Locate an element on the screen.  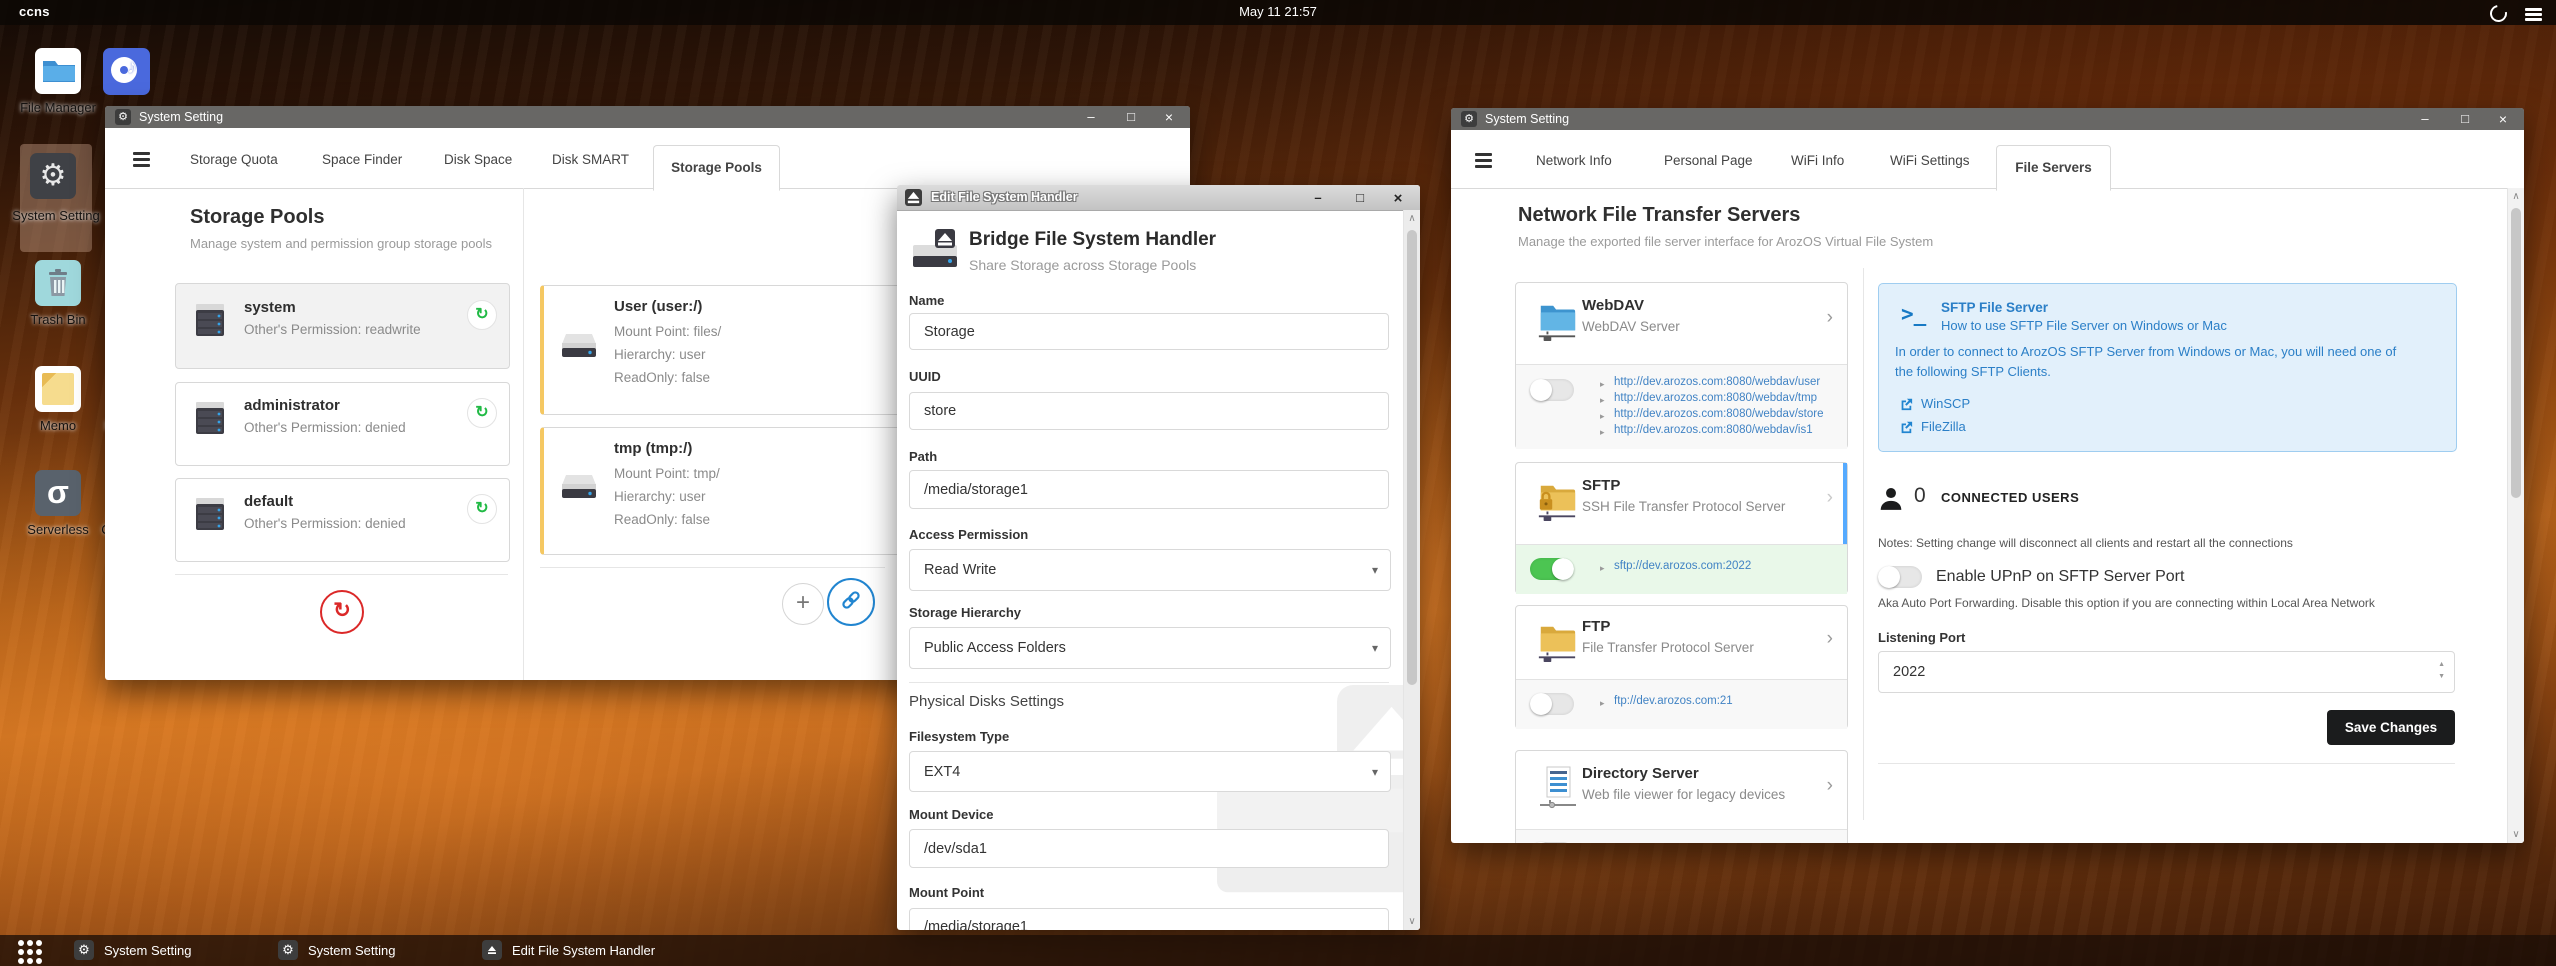
caret-down-icon: ▾ is located at coordinates (1374, 648).